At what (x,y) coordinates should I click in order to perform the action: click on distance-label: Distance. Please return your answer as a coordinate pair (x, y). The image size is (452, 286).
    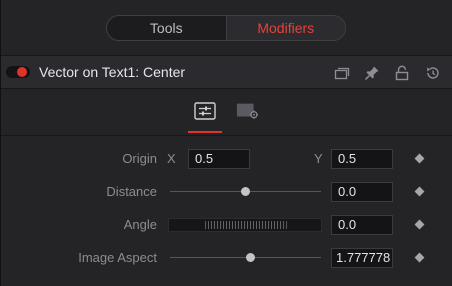
    Looking at the image, I should click on (131, 191).